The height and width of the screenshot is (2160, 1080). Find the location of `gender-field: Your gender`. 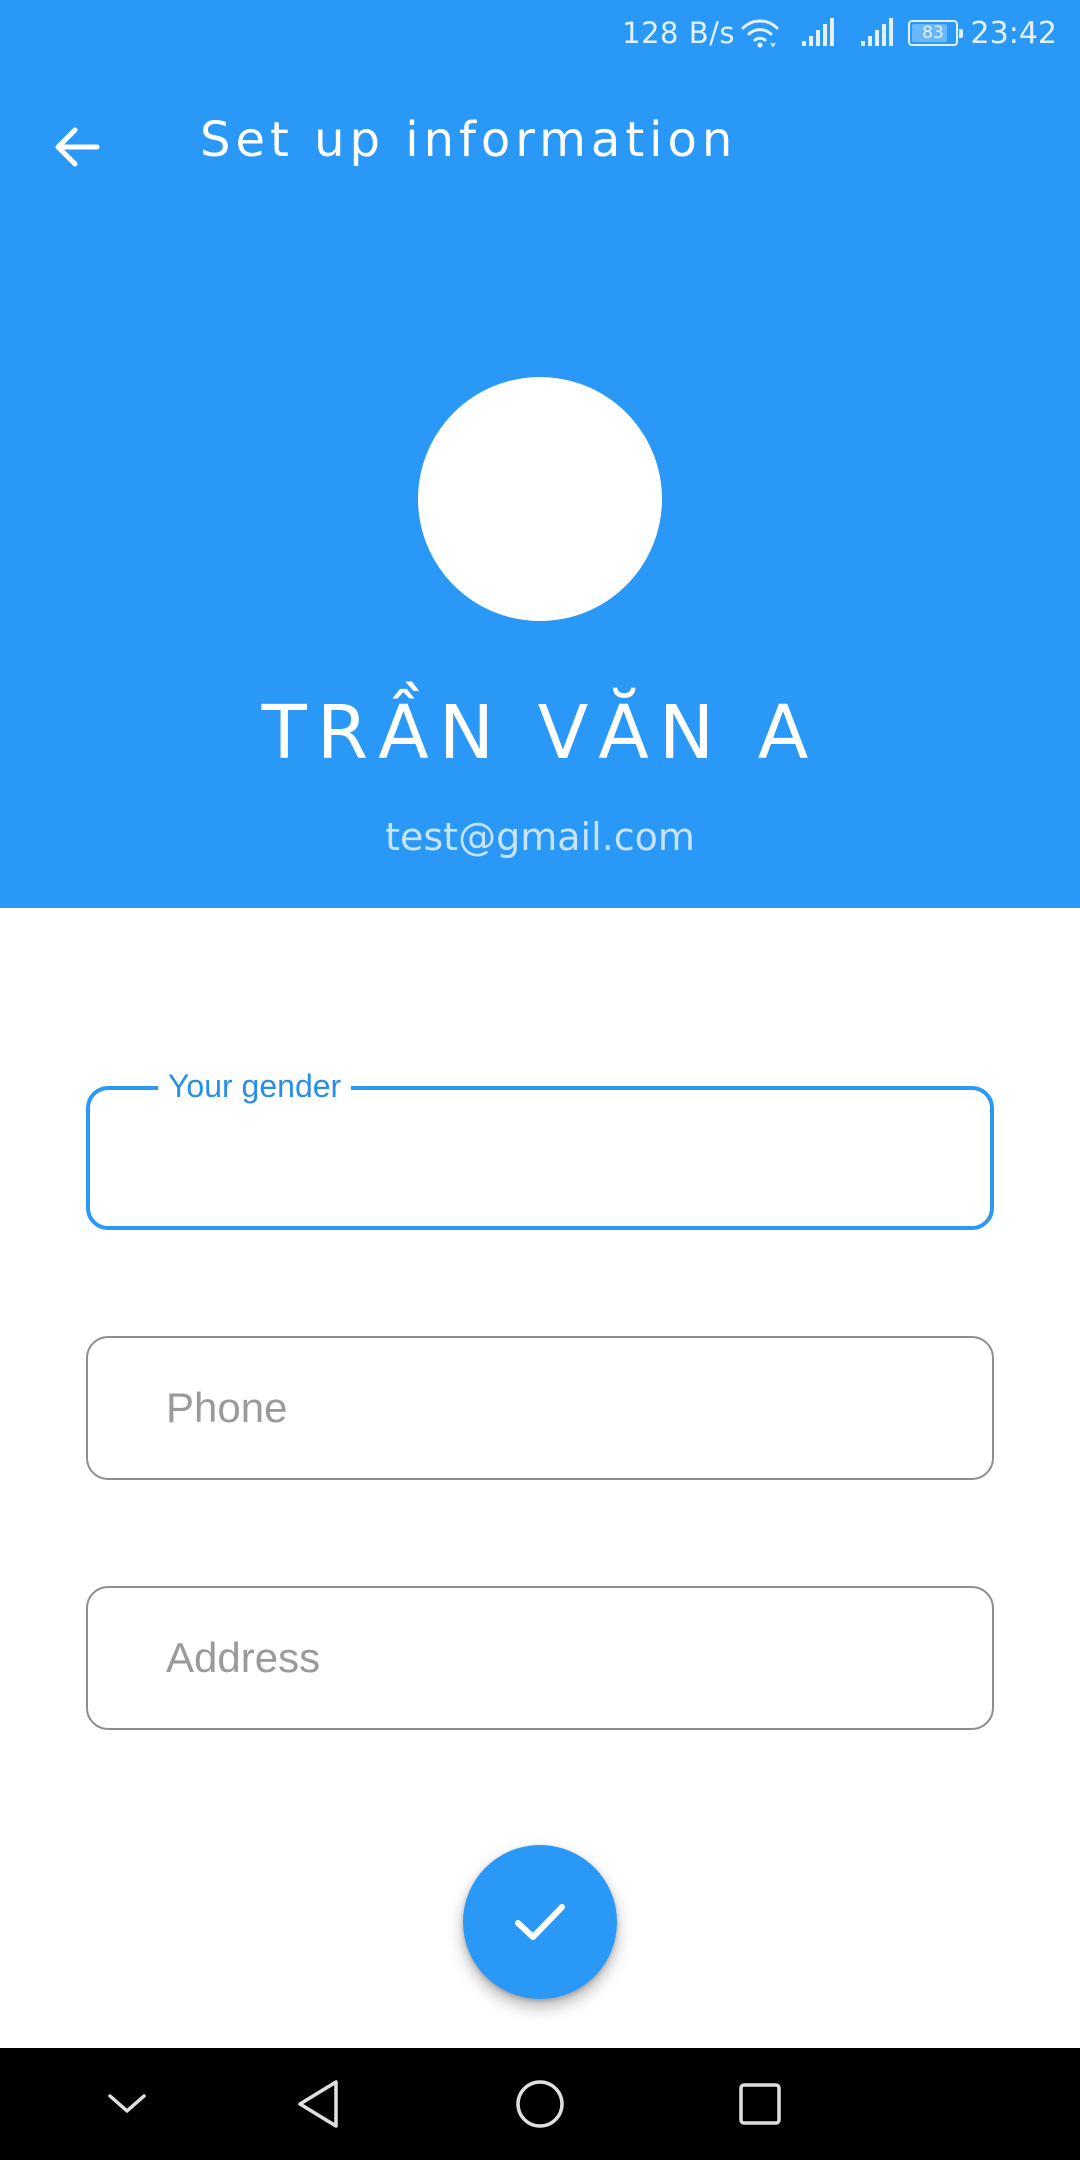

gender-field: Your gender is located at coordinates (540, 1148).